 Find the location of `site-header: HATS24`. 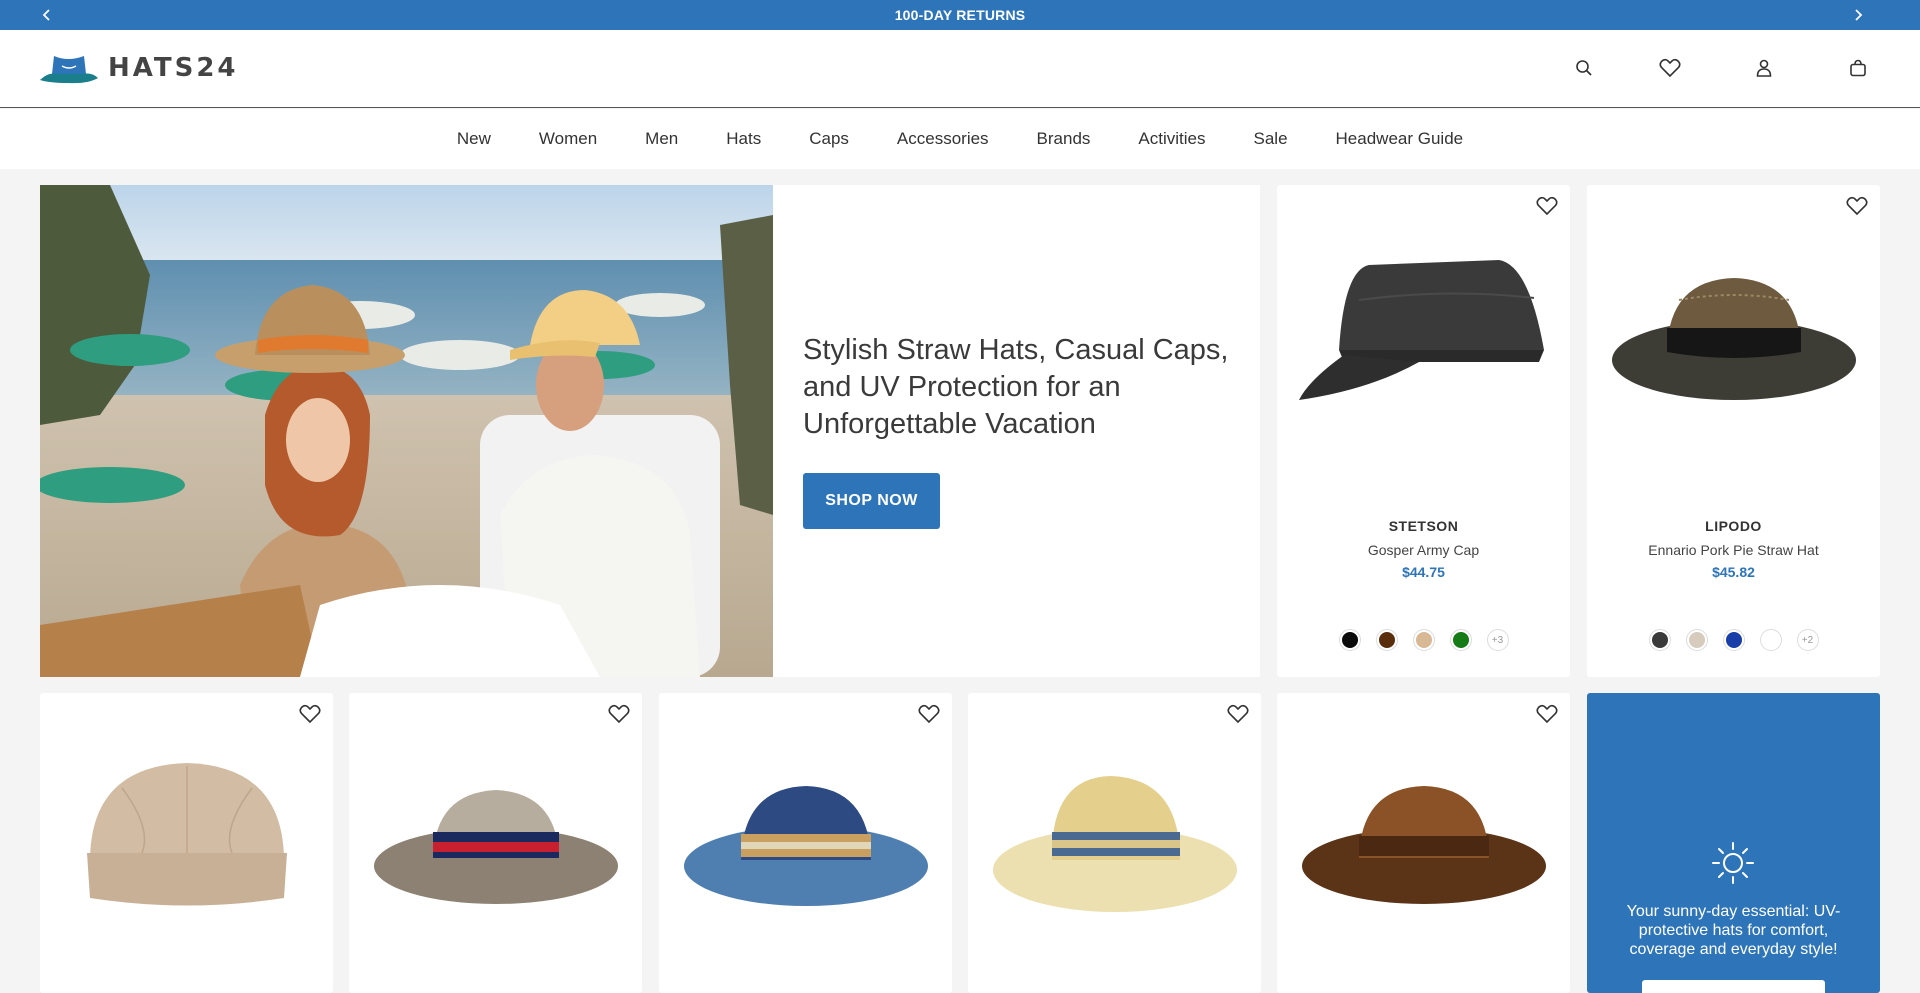

site-header: HATS24 is located at coordinates (960, 69).